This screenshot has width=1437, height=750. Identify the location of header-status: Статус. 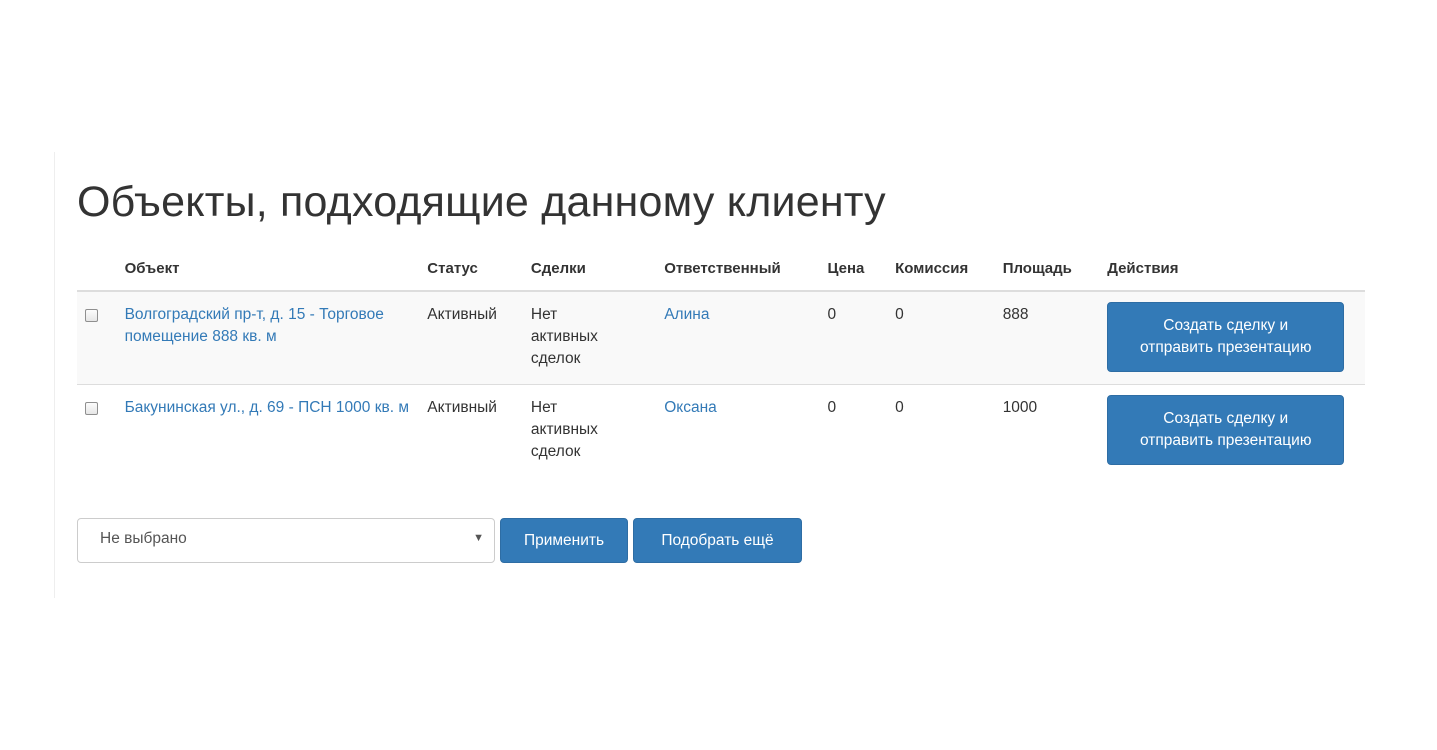
(471, 270).